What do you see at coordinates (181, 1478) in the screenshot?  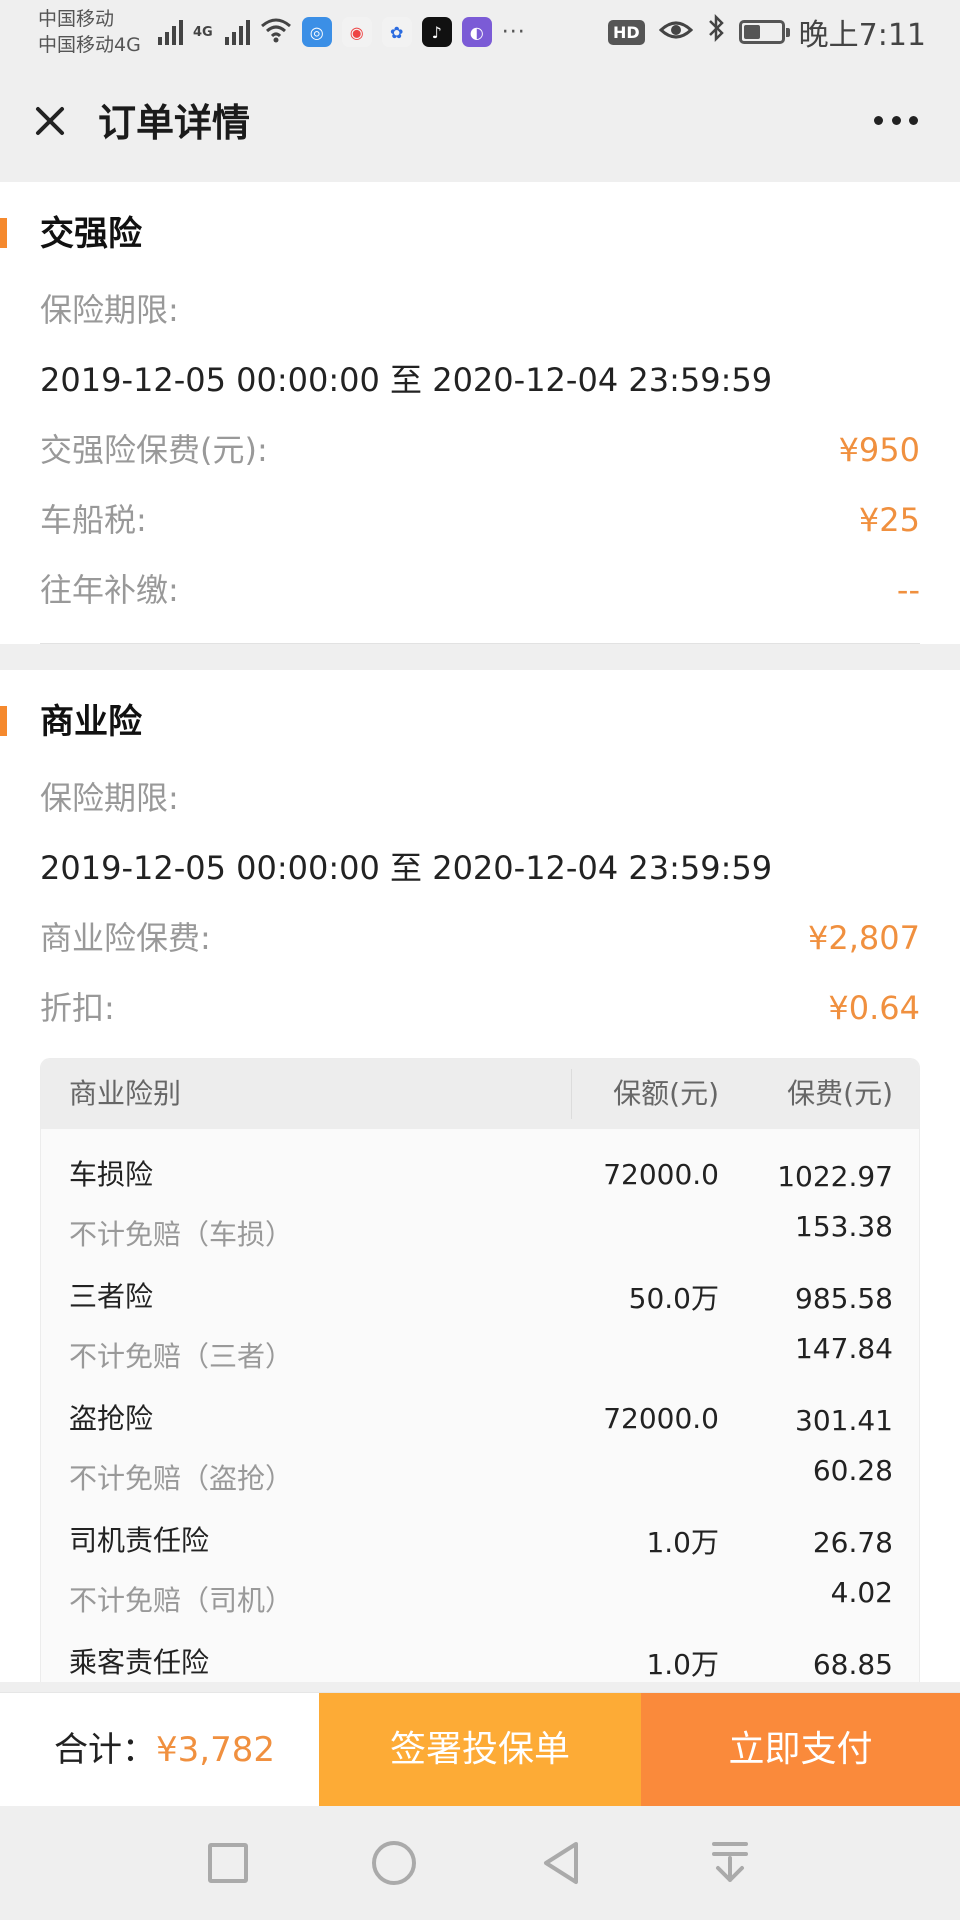 I see `coverage-name: 不计免赔（盗抢）` at bounding box center [181, 1478].